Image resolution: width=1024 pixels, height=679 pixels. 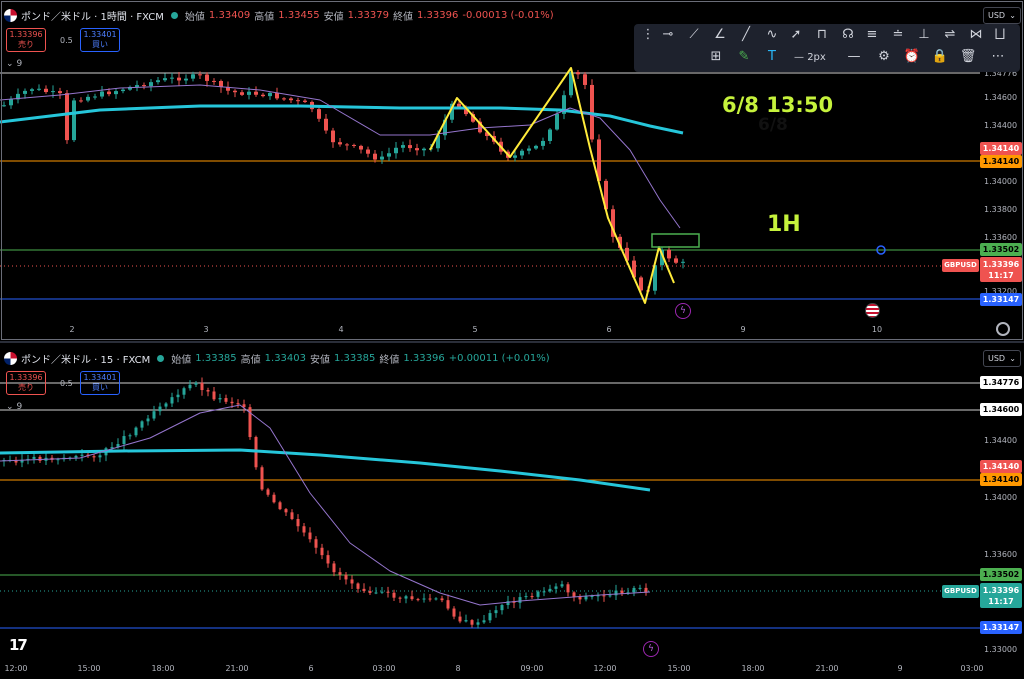 I want to click on pencil-icon: ✎, so click(x=744, y=56).